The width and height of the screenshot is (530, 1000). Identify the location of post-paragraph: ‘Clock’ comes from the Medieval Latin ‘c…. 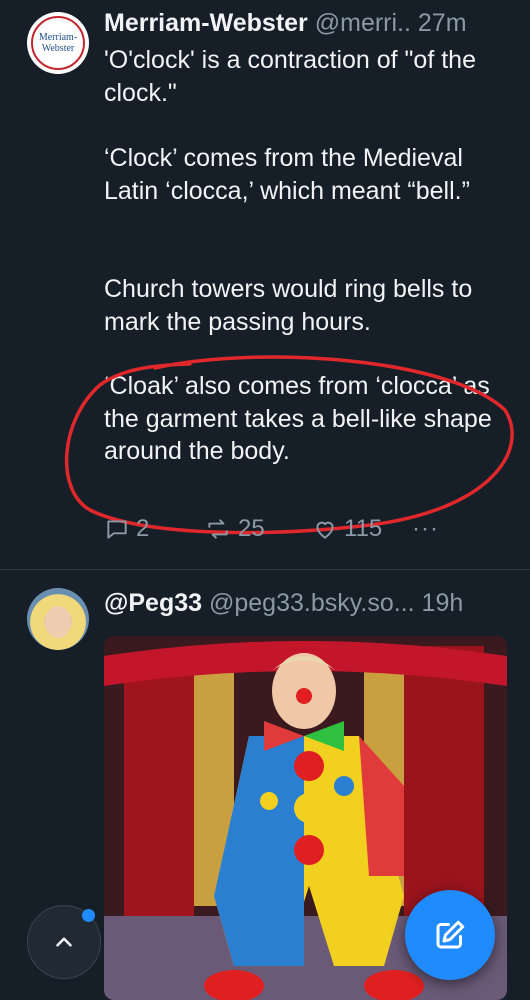
(287, 174).